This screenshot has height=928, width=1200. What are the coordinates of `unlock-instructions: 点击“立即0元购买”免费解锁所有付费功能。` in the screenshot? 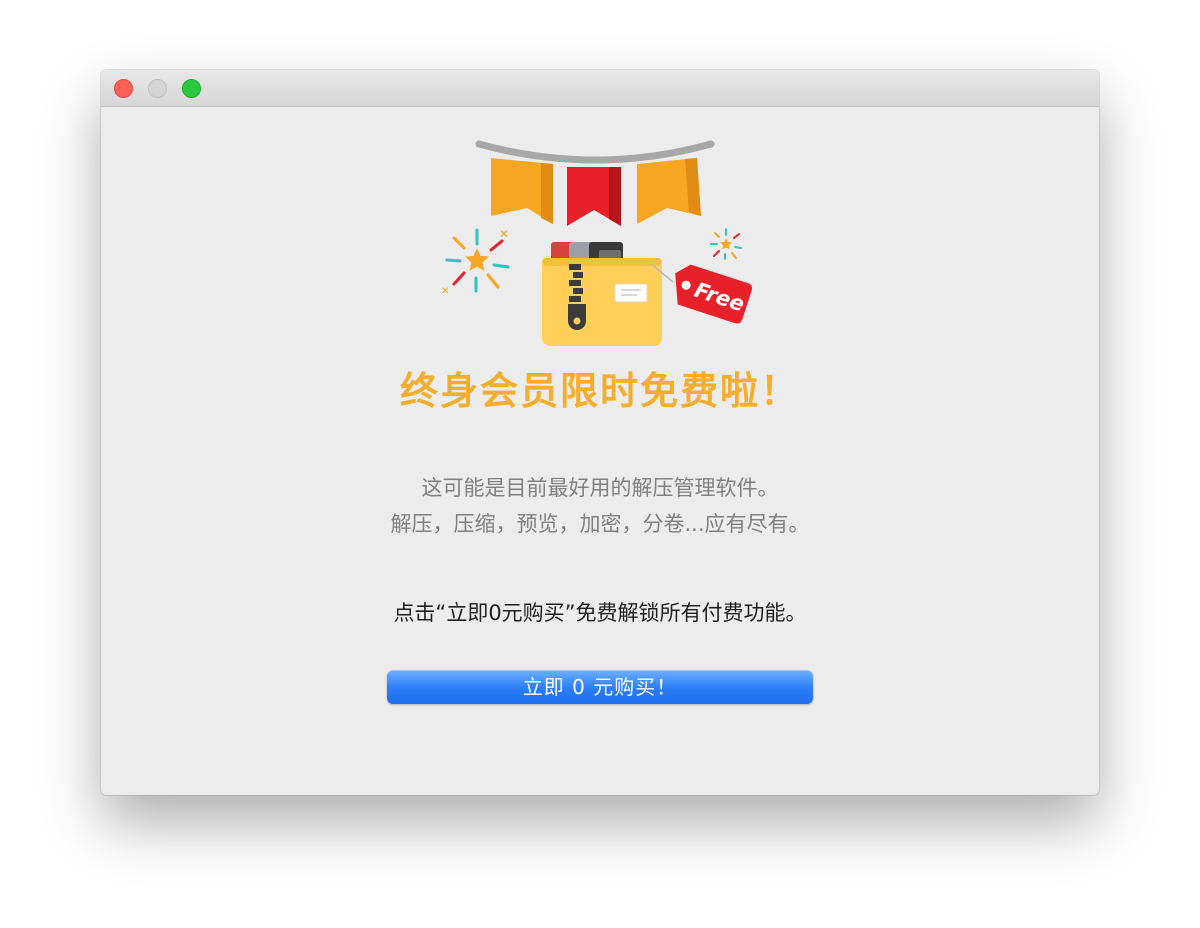 It's located at (600, 613).